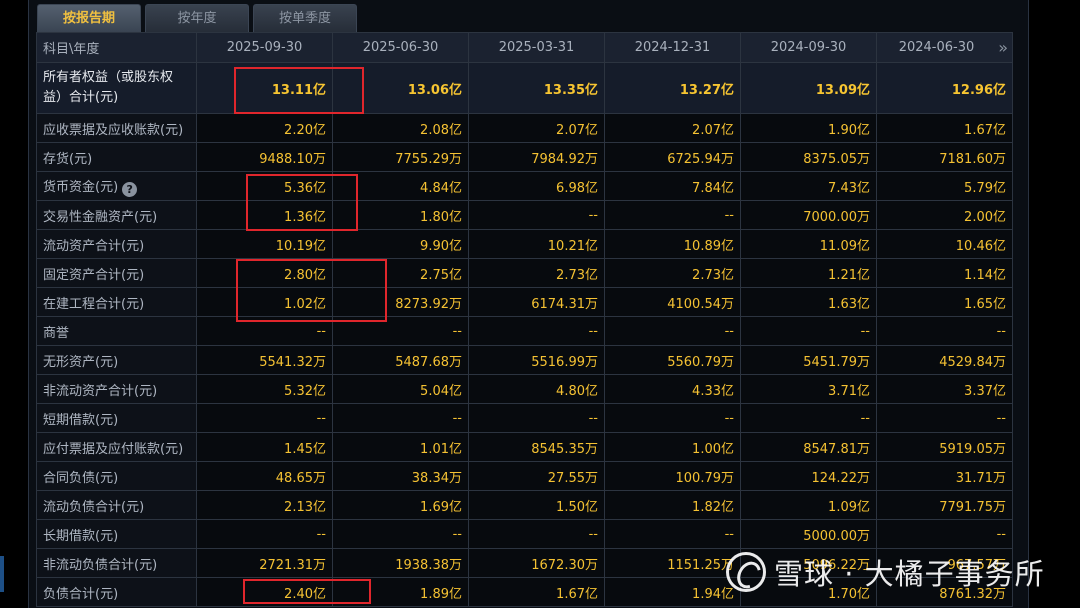 This screenshot has width=1080, height=608. What do you see at coordinates (808, 88) in the screenshot?
I see `table-cell-value: 13.09亿` at bounding box center [808, 88].